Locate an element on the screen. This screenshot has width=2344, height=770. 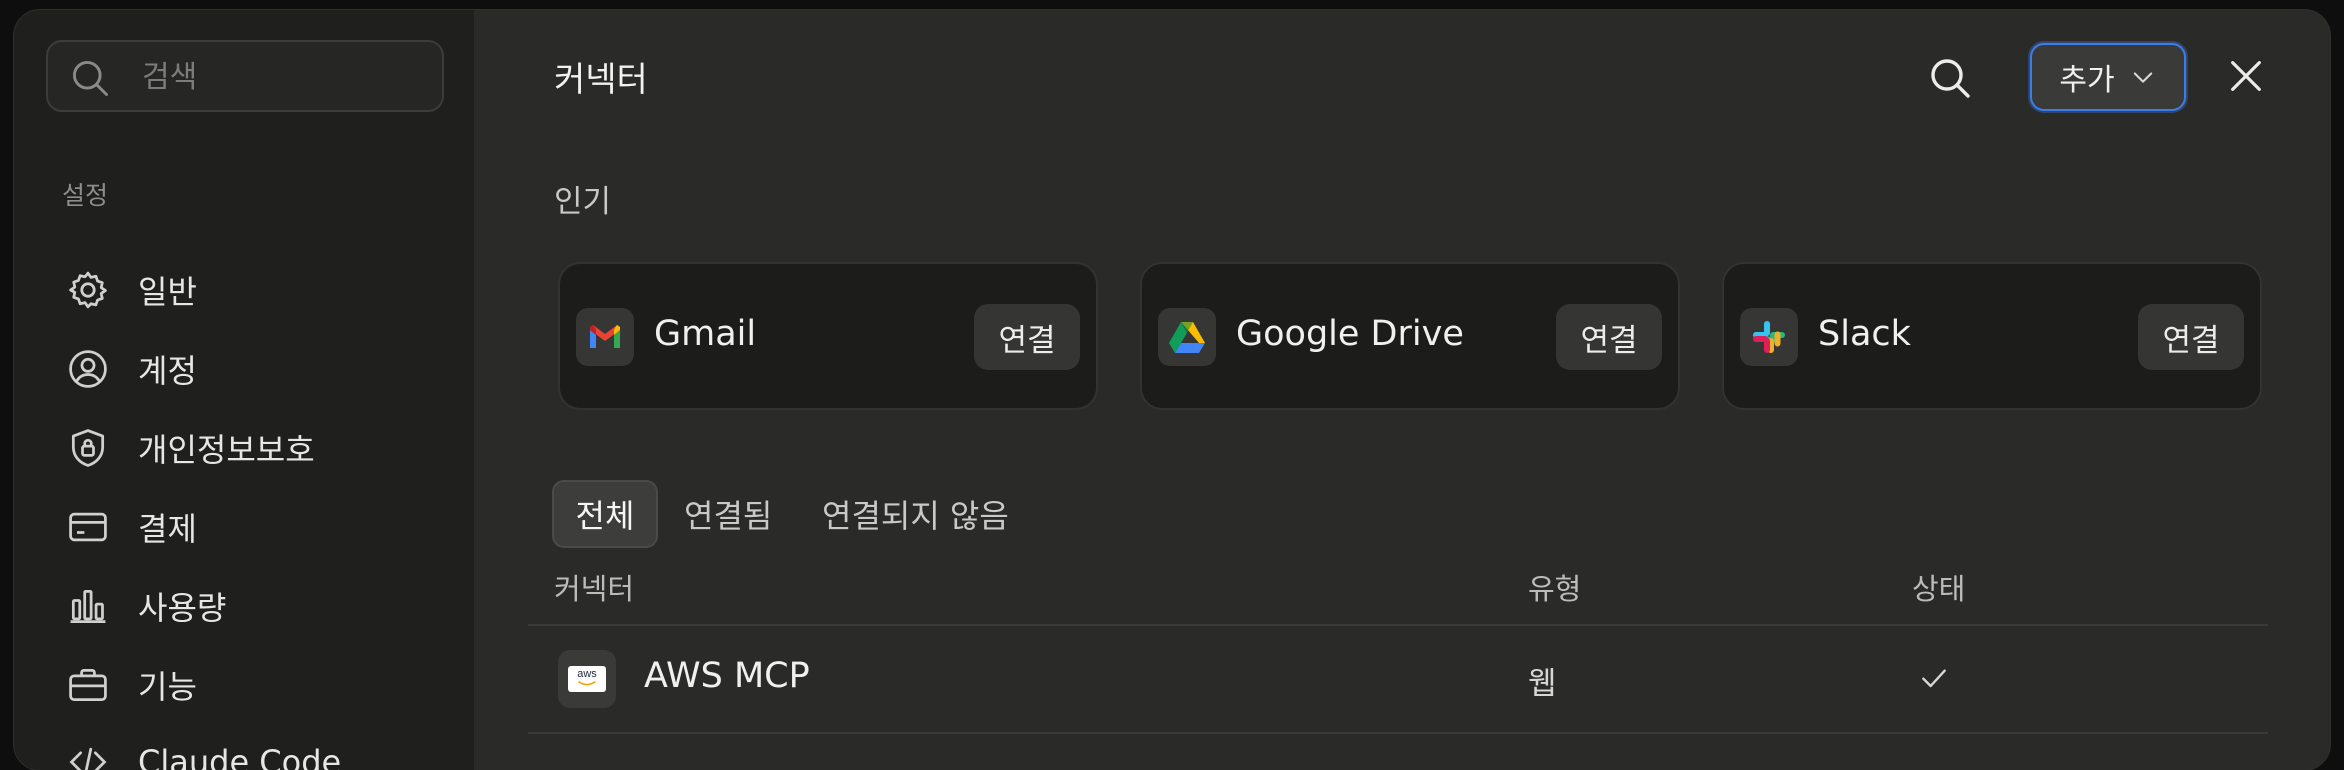
sidebar-search is located at coordinates (245, 76).